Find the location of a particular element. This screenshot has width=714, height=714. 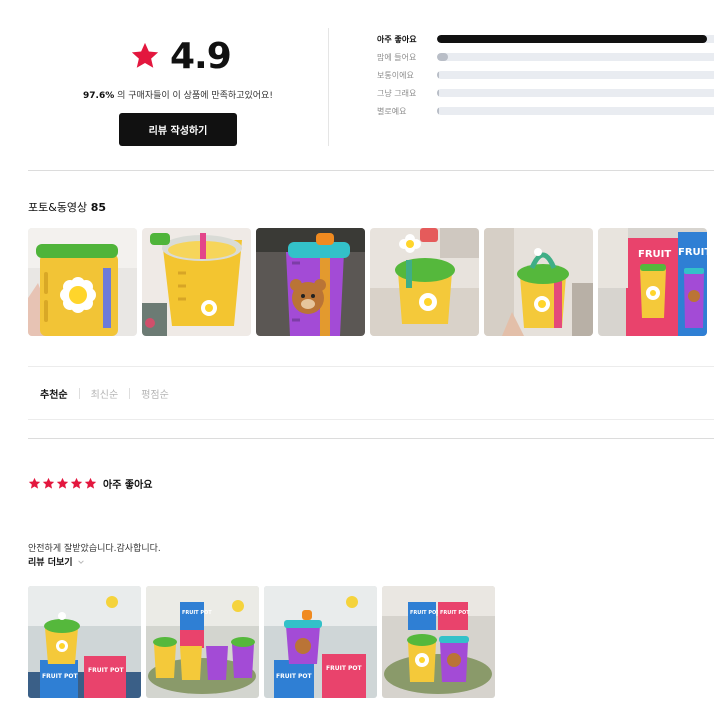

review-photo: FRUIT POT is located at coordinates (202, 642).